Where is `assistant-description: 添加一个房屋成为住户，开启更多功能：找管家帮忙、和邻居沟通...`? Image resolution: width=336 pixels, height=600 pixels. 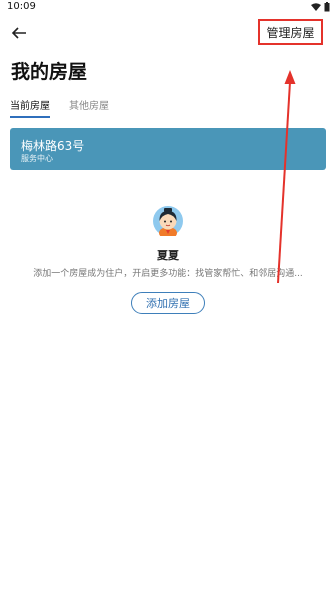
assistant-description: 添加一个房屋成为住户，开启更多功能：找管家帮忙、和邻居沟通... is located at coordinates (168, 274).